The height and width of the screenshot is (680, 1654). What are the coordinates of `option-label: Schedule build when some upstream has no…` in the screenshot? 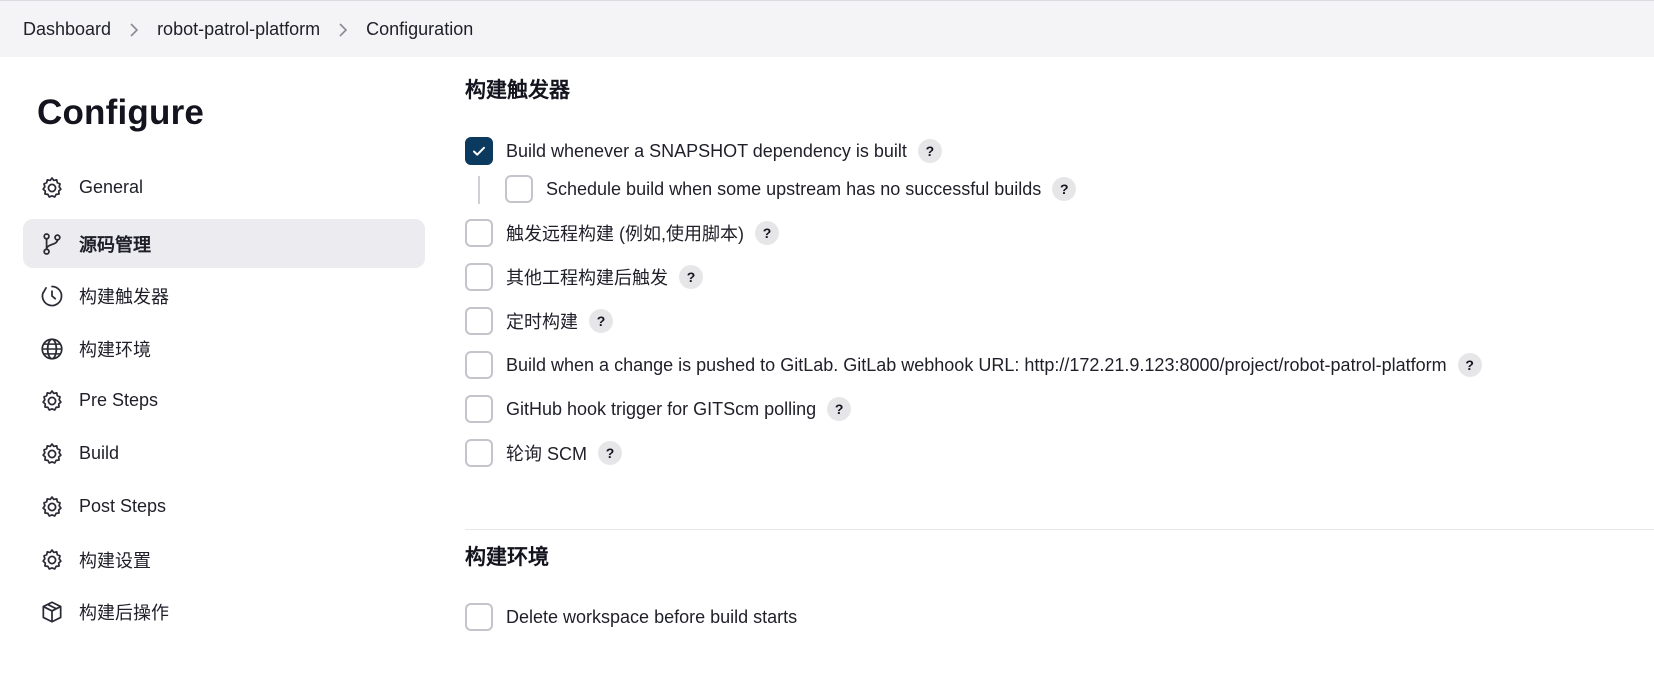 It's located at (794, 188).